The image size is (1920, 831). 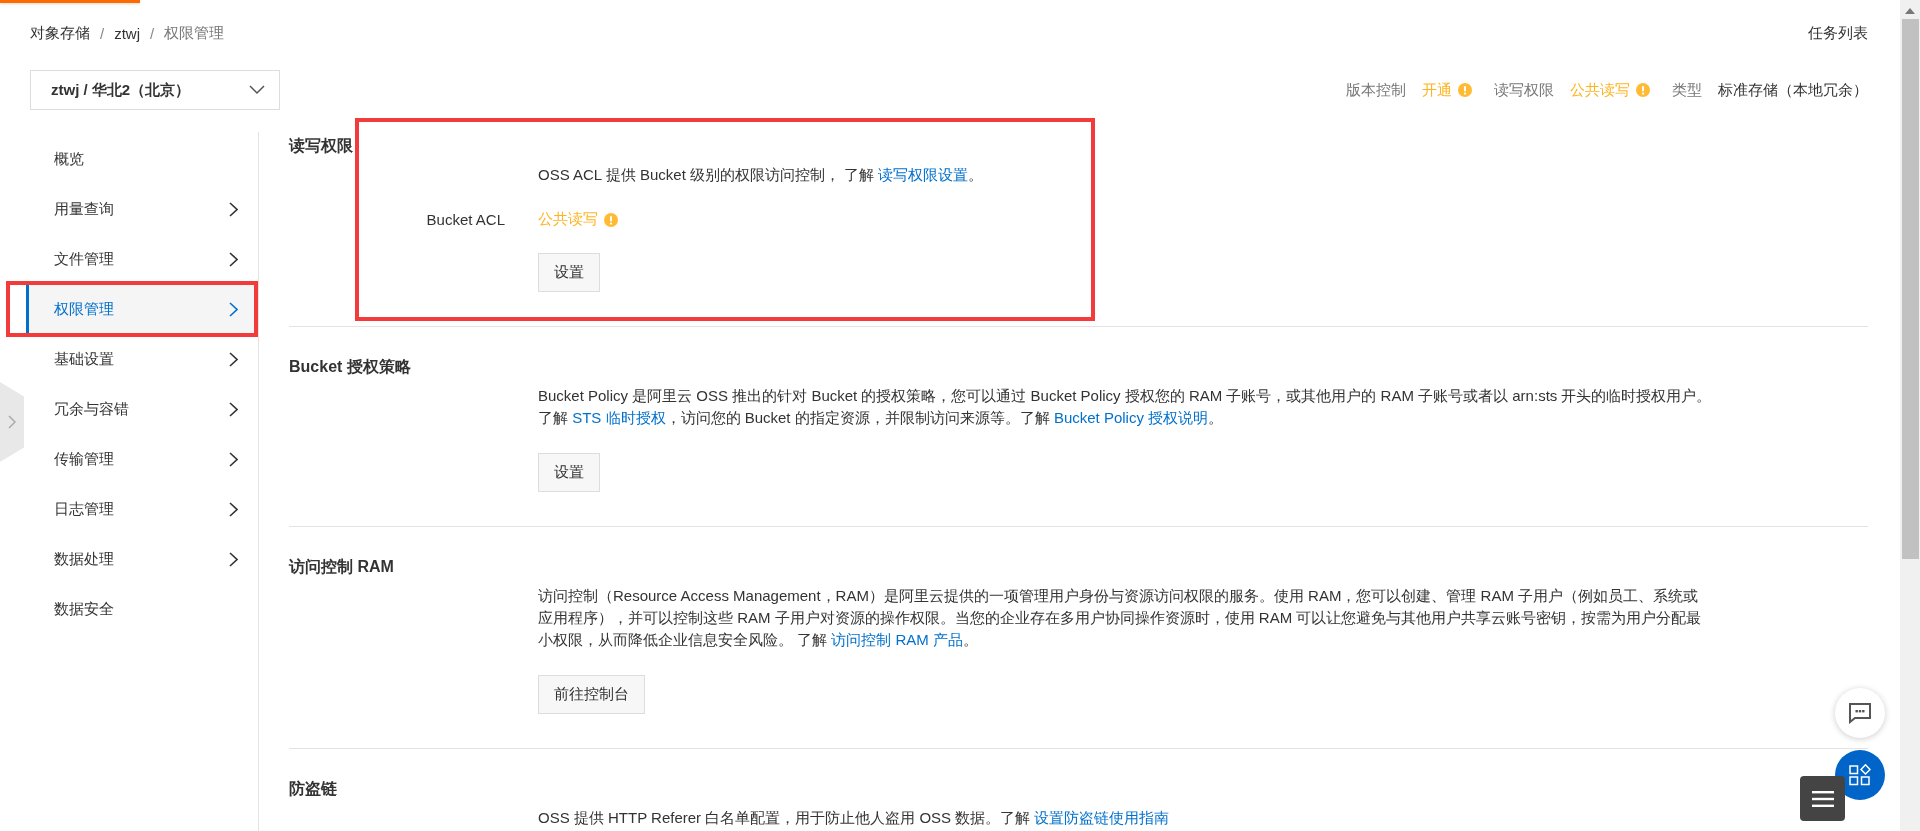 I want to click on menu-button, so click(x=1822, y=798).